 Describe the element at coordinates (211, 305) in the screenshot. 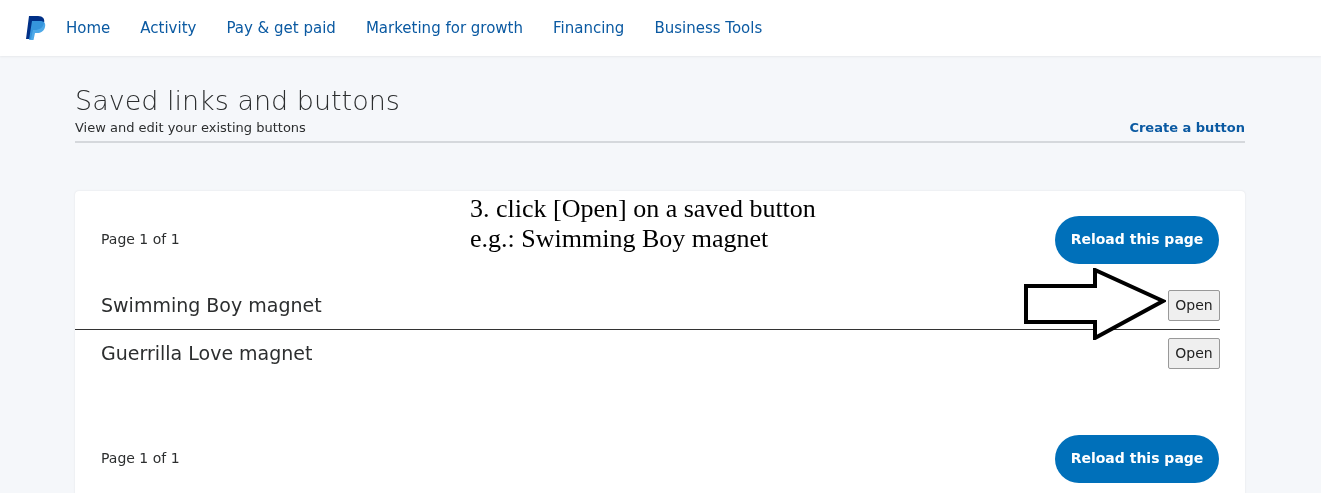

I see `saved-button-name: Swimming Boy magnet` at that location.